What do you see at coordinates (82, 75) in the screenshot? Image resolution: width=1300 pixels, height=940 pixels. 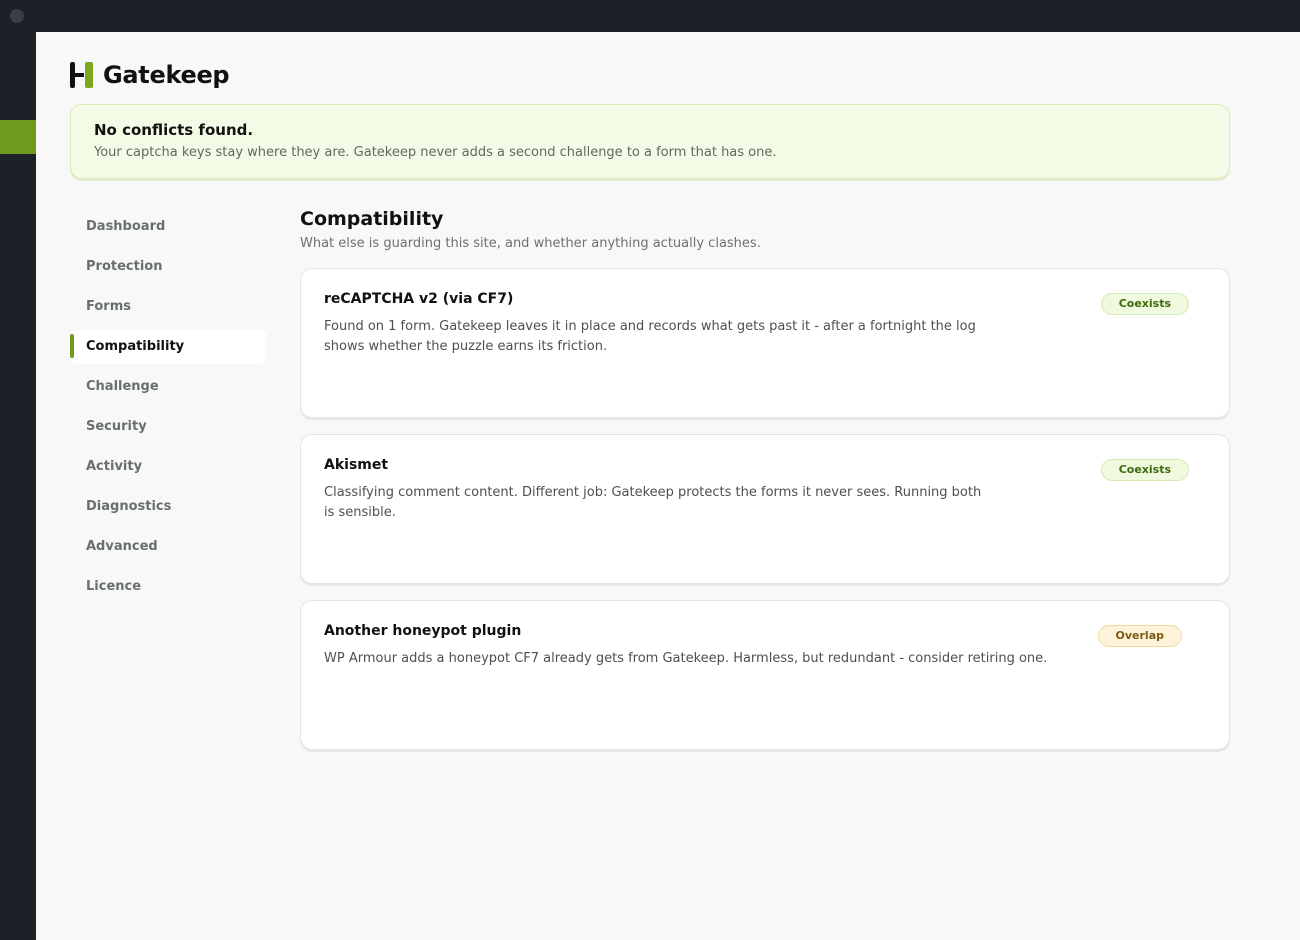 I see `gatekeep-logo-icon` at bounding box center [82, 75].